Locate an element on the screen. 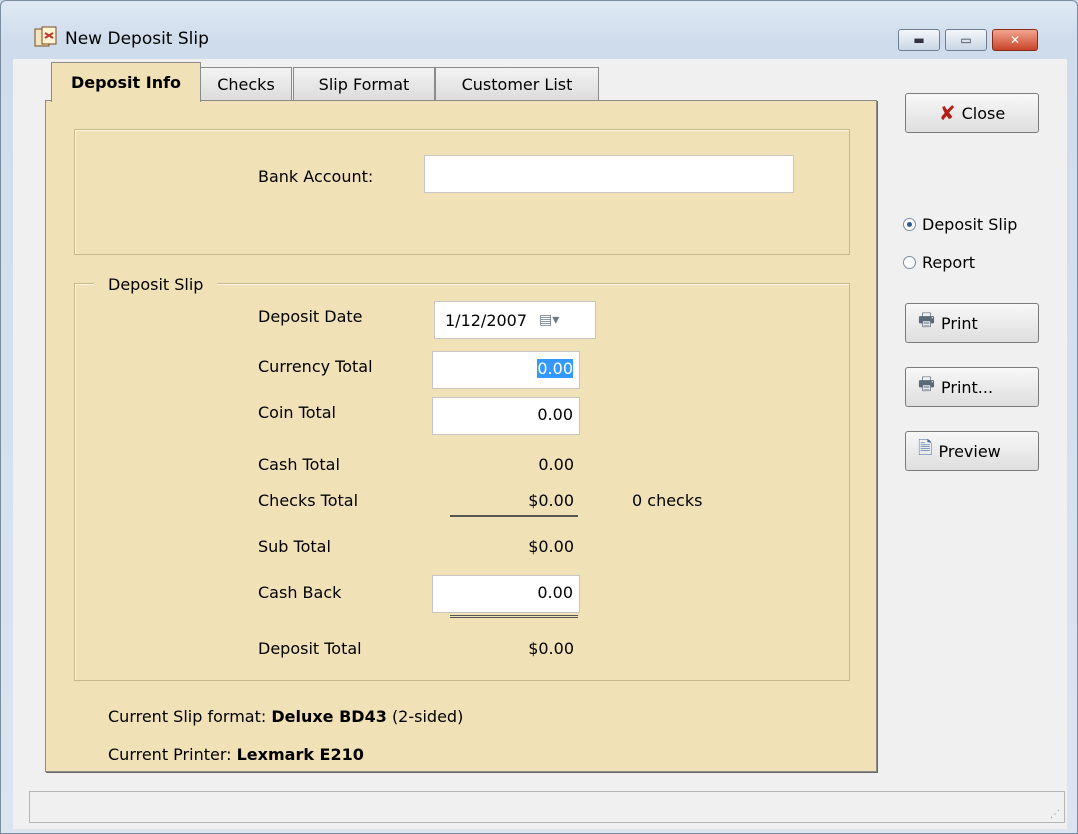 The image size is (1078, 834). close-button: ✘ Close is located at coordinates (972, 113).